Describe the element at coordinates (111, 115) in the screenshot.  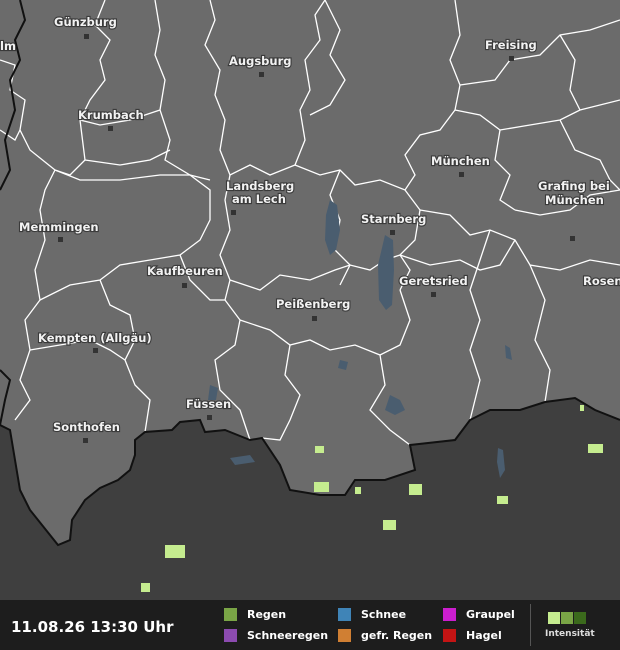
I see `city-label-krumbach: Krumbach` at that location.